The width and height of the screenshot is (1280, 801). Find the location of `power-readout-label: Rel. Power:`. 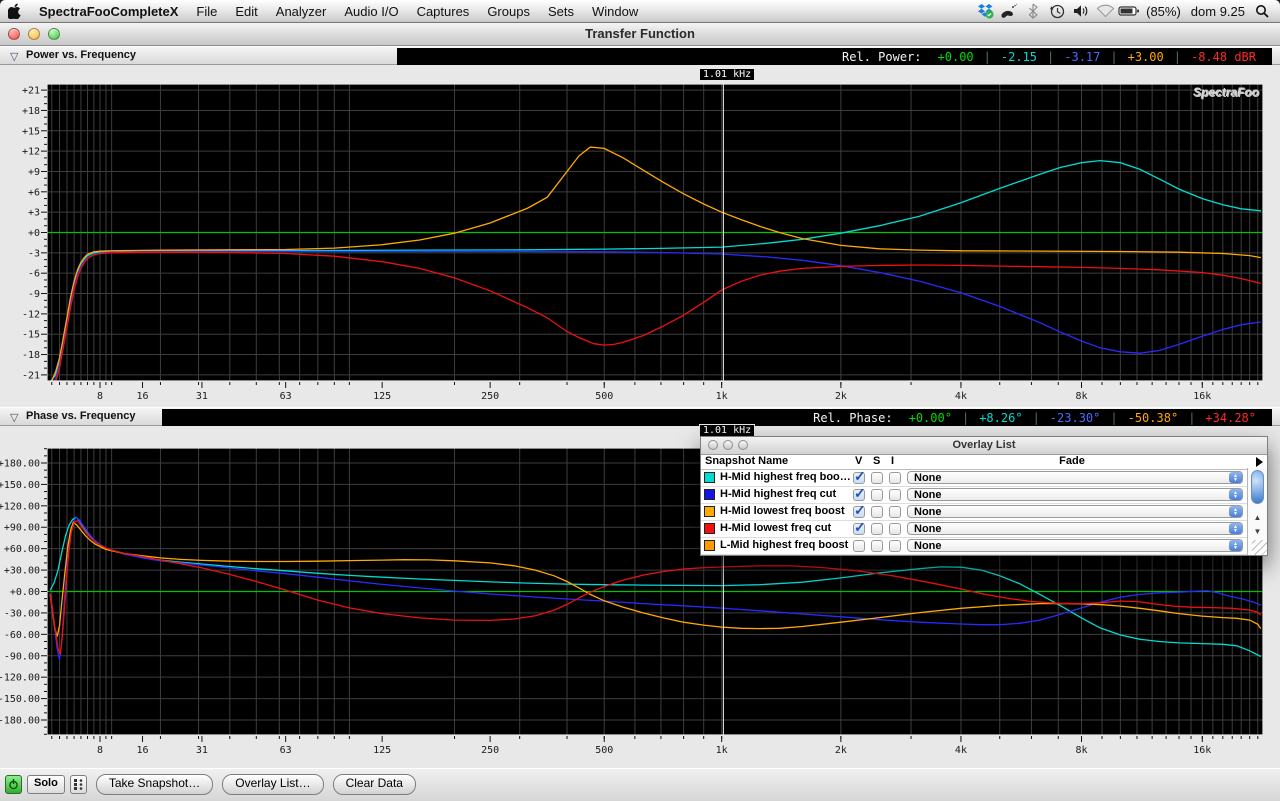

power-readout-label: Rel. Power: is located at coordinates (882, 56).